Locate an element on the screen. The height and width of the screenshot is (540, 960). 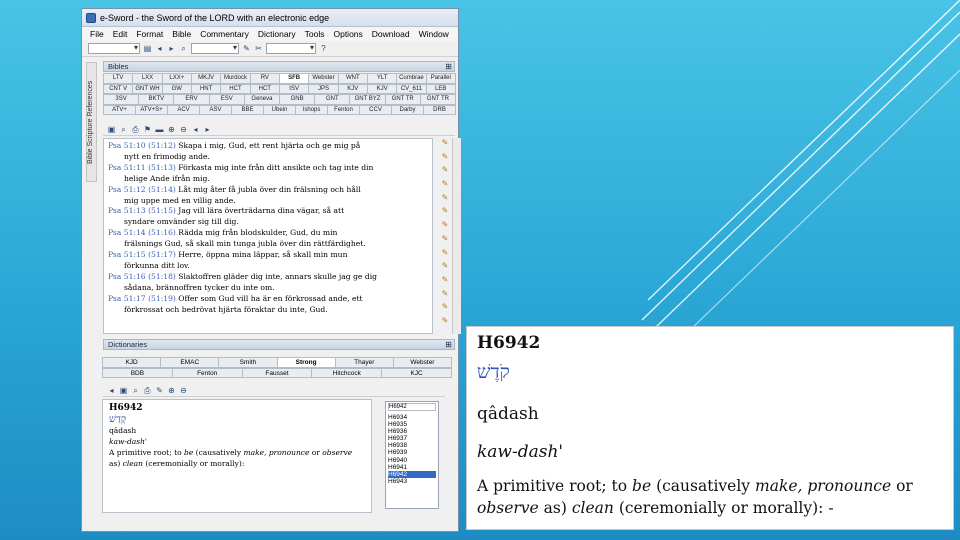
tab-bible-webster: Webster is located at coordinates (323, 78).